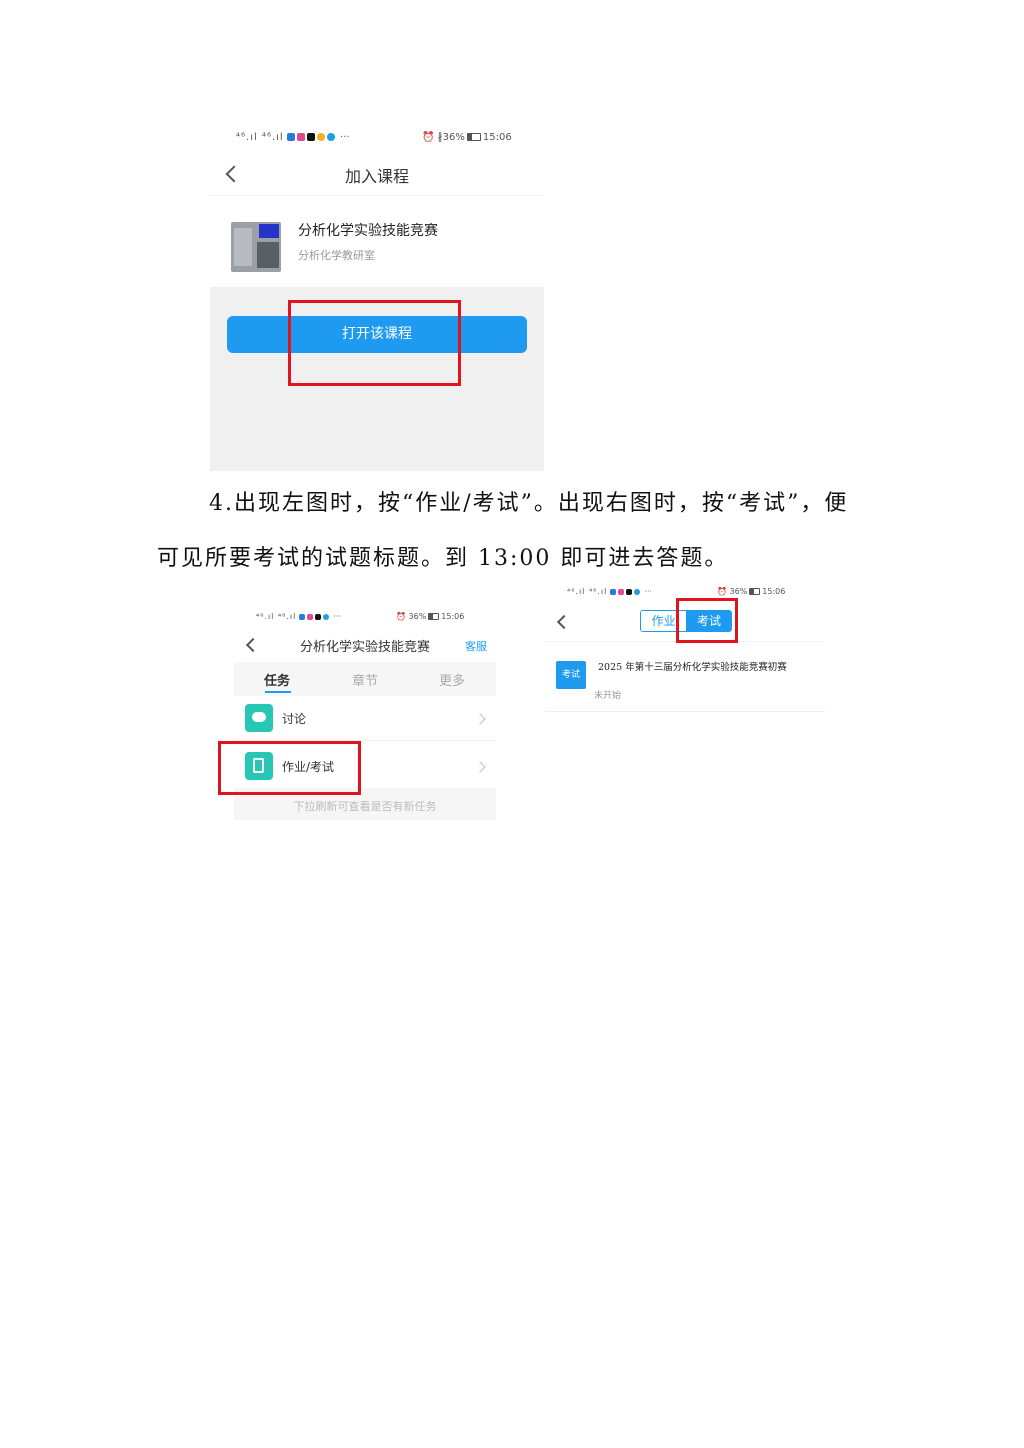 The width and height of the screenshot is (1024, 1448). Describe the element at coordinates (529, 503) in the screenshot. I see `instruction-line-1: 4.出现左图时，按“作业/考试”。出现右图时，按“考试”，便` at that location.